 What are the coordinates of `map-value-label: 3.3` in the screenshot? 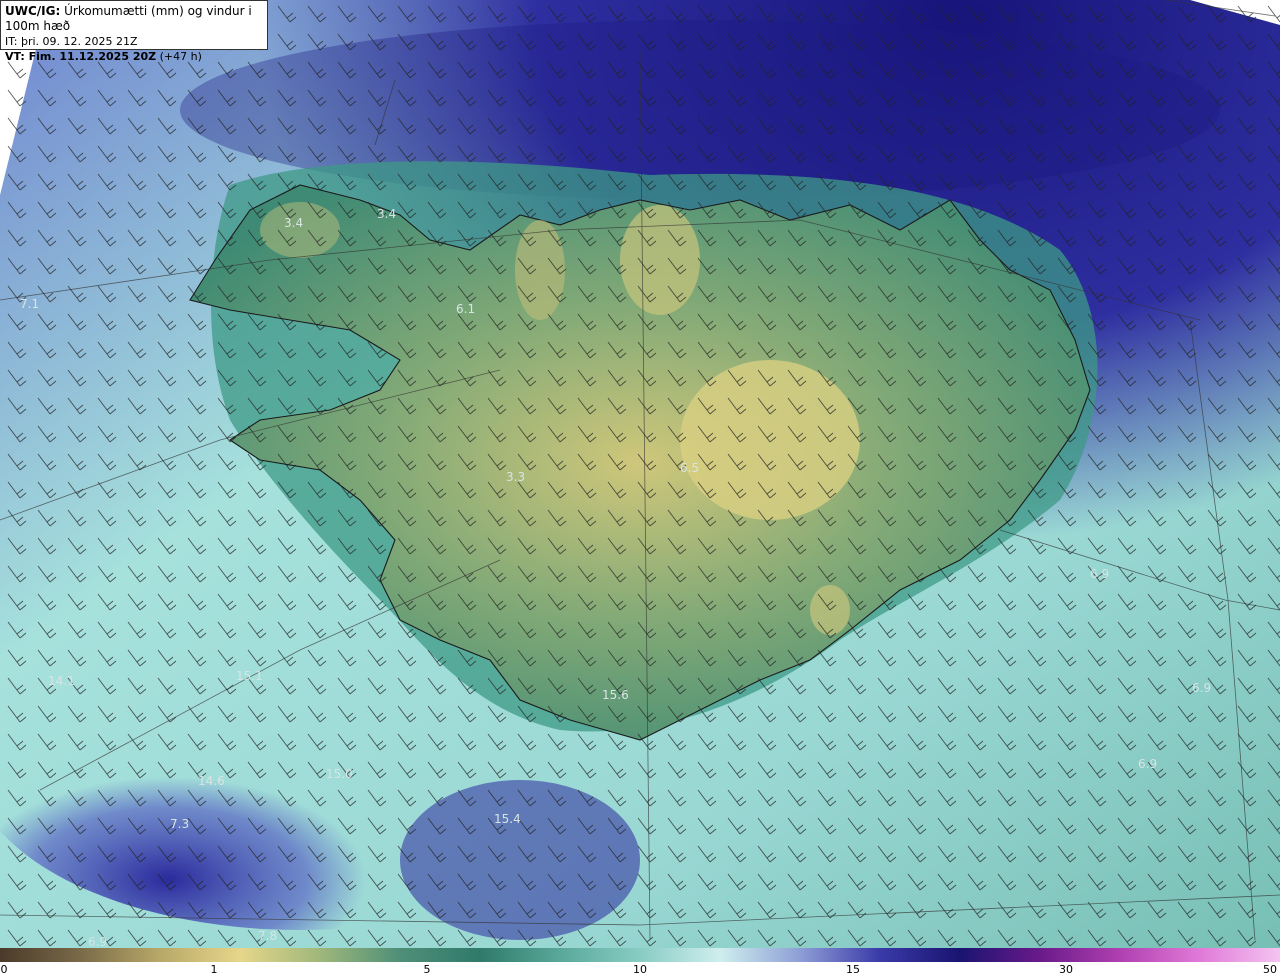 It's located at (515, 477).